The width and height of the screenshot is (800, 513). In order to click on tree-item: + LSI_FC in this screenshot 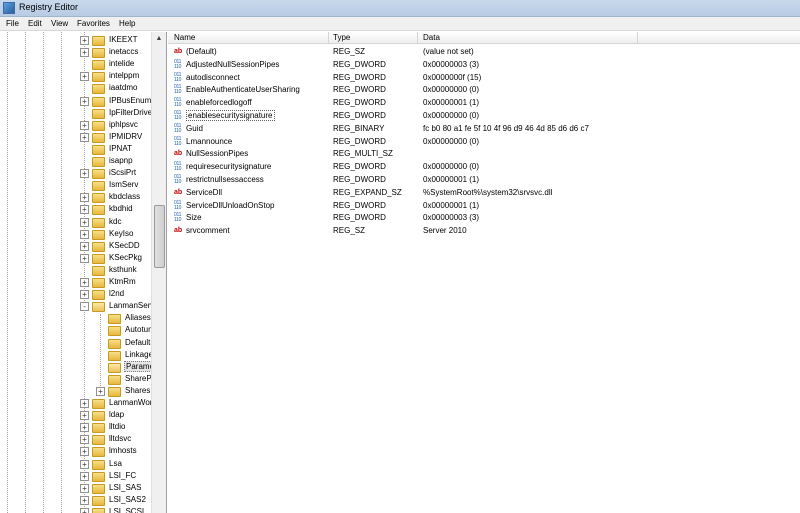, I will do `click(75, 477)`.